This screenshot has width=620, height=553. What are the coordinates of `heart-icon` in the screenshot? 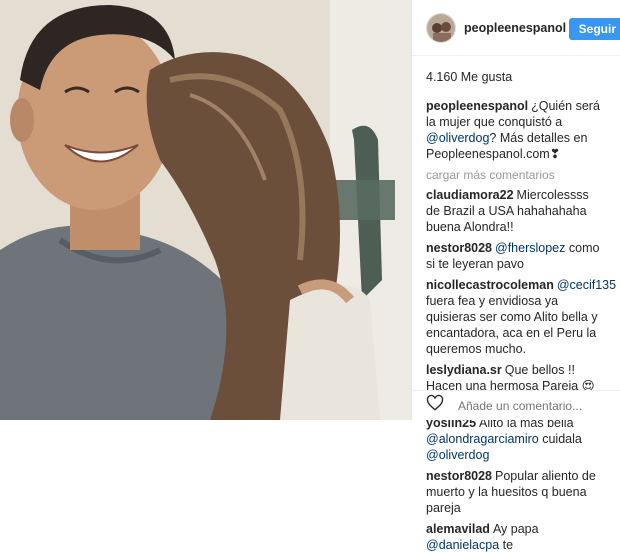 It's located at (435, 405).